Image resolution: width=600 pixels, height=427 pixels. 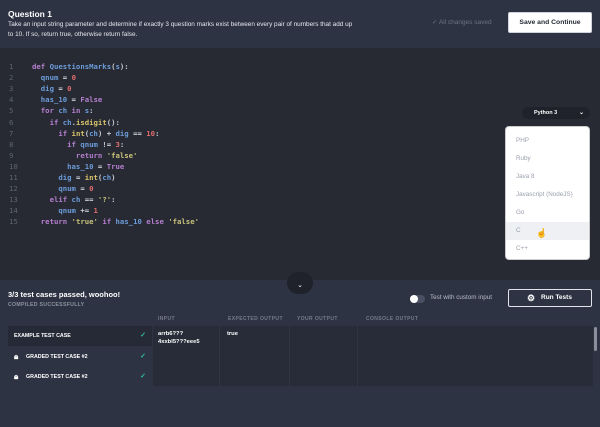 I want to click on code-token: QuestionsMarks, so click(x=80, y=66).